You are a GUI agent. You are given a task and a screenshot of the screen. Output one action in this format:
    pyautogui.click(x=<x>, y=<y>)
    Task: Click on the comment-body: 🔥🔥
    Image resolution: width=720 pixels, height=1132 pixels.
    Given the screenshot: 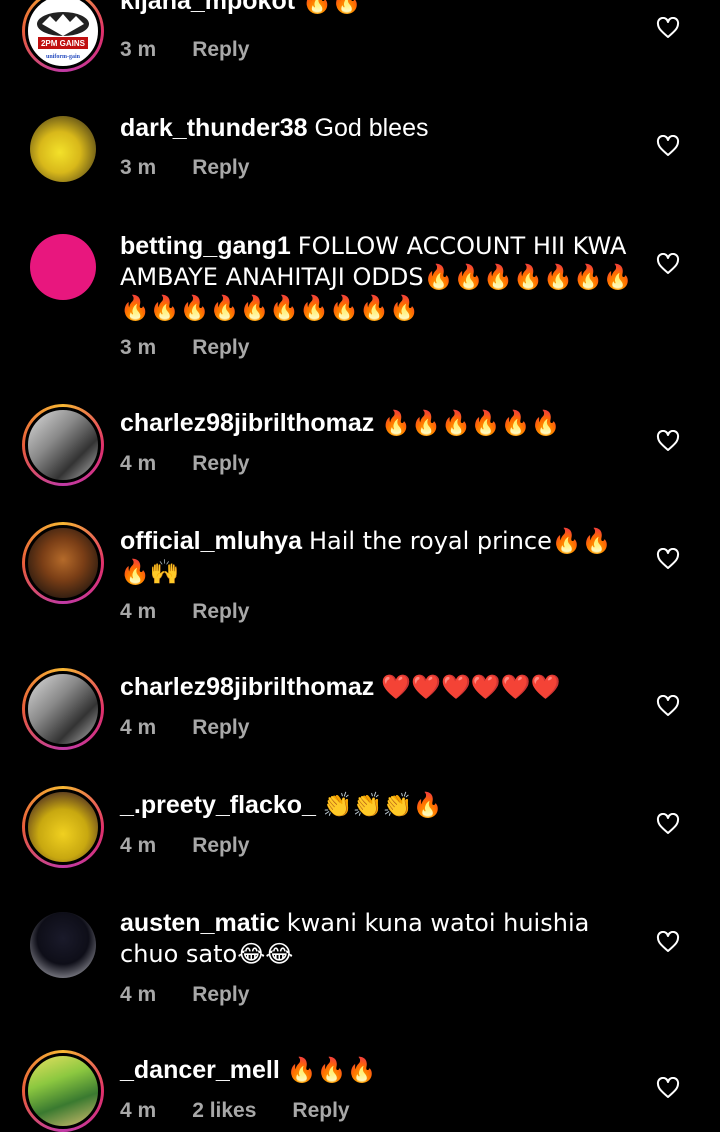 What is the action you would take?
    pyautogui.click(x=332, y=7)
    